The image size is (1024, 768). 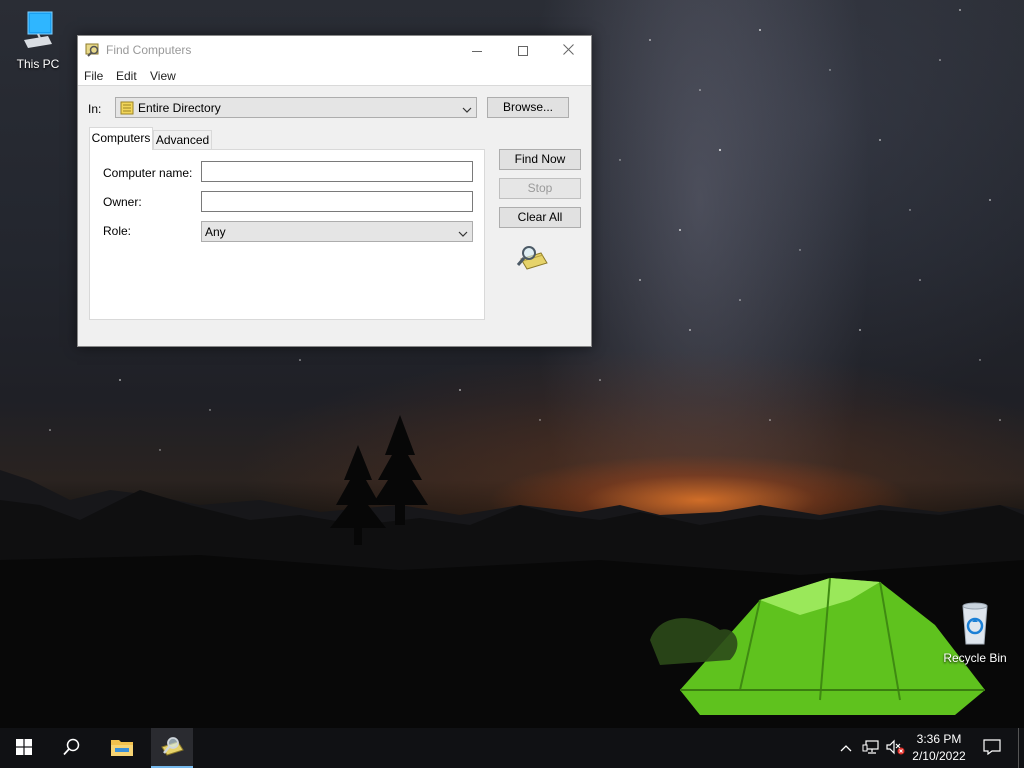 I want to click on desktop-icon-label: This PC, so click(x=38, y=64).